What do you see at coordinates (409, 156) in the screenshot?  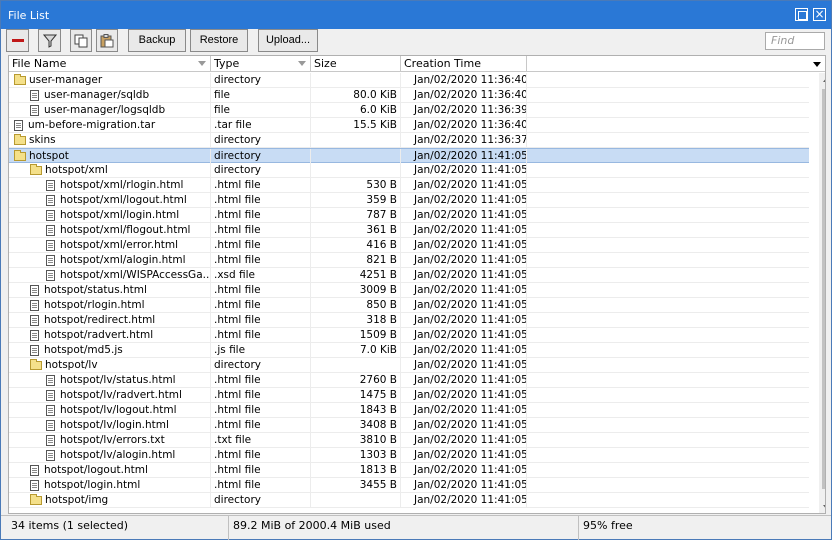 I see `table-row: hotspot directory Jan/02/2020 11:41:05` at bounding box center [409, 156].